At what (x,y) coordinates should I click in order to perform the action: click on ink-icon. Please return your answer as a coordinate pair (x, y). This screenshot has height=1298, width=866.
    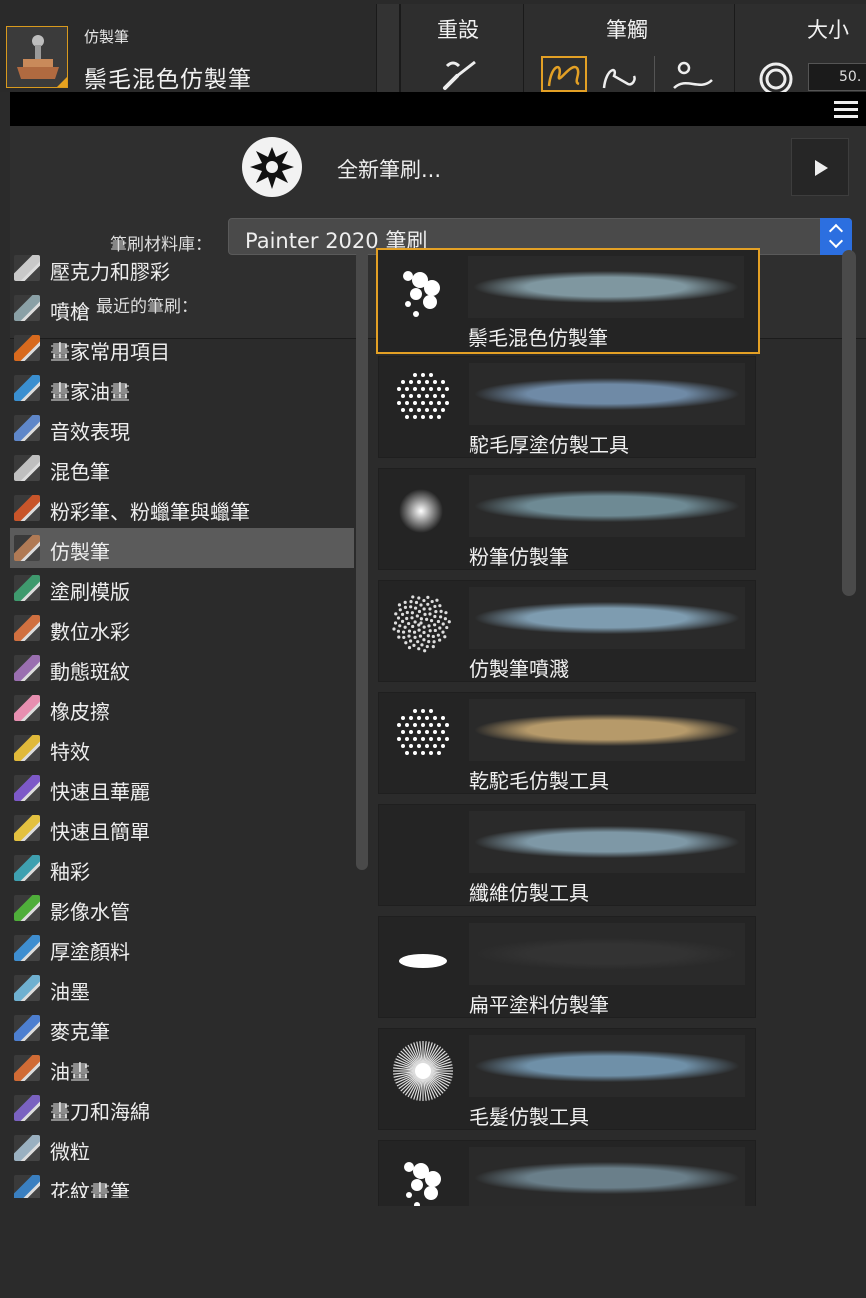
    Looking at the image, I should click on (27, 988).